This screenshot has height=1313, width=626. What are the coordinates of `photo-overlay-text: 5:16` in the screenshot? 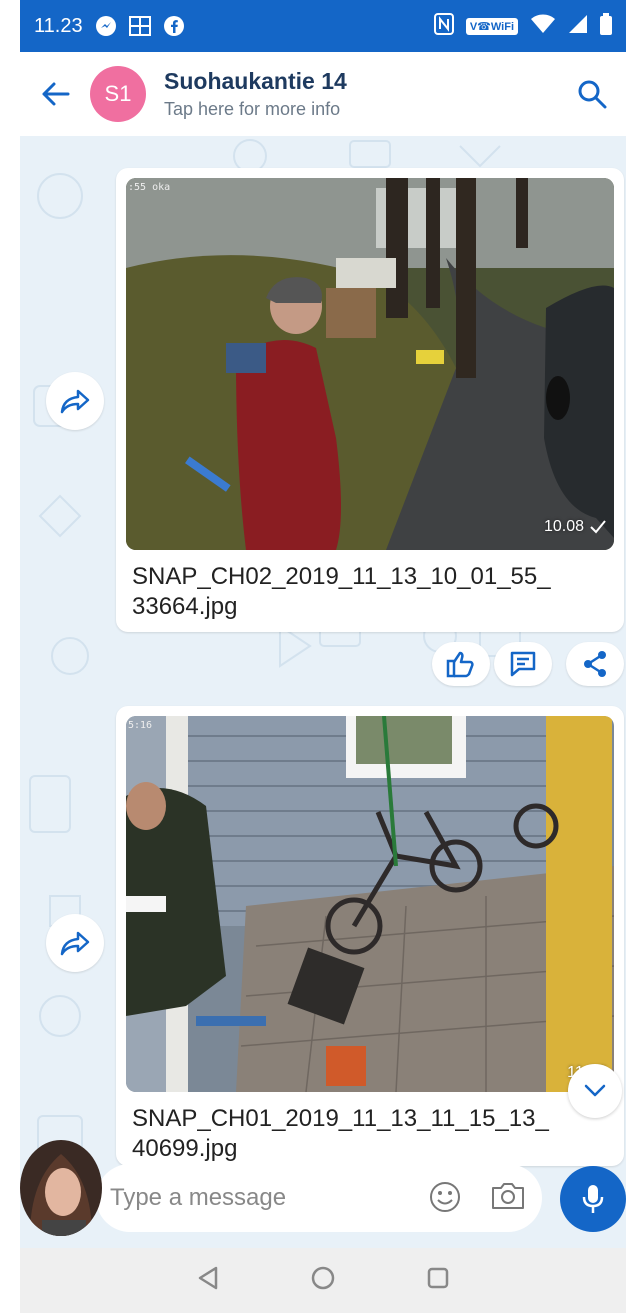 It's located at (140, 725).